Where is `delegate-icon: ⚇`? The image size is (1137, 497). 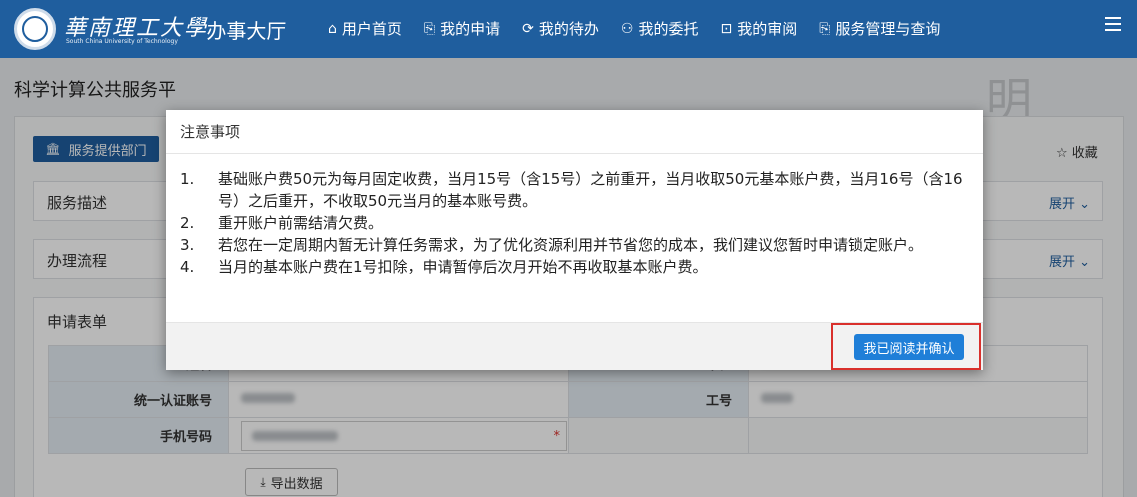 delegate-icon: ⚇ is located at coordinates (627, 28).